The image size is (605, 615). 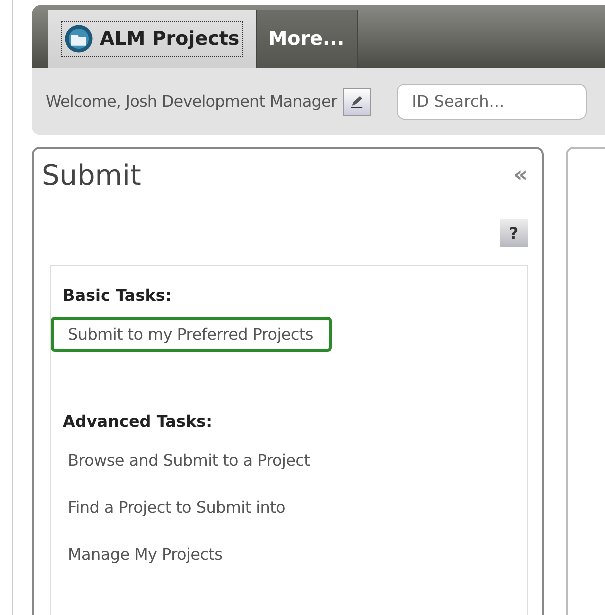 I want to click on panel-title: Submit, so click(x=92, y=175).